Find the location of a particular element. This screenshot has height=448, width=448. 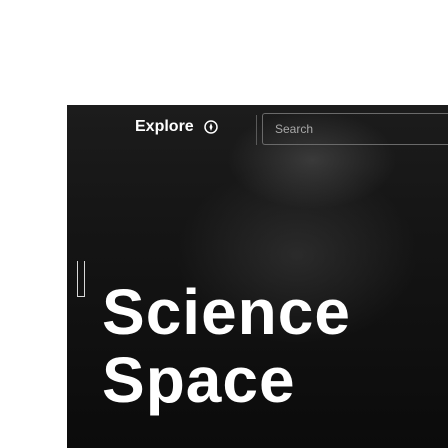

explore-menu-button: Explore is located at coordinates (176, 127).